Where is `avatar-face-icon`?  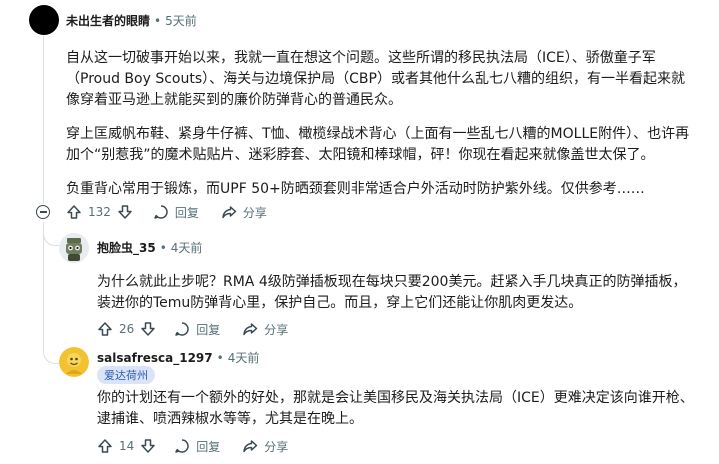
avatar-face-icon is located at coordinates (74, 362).